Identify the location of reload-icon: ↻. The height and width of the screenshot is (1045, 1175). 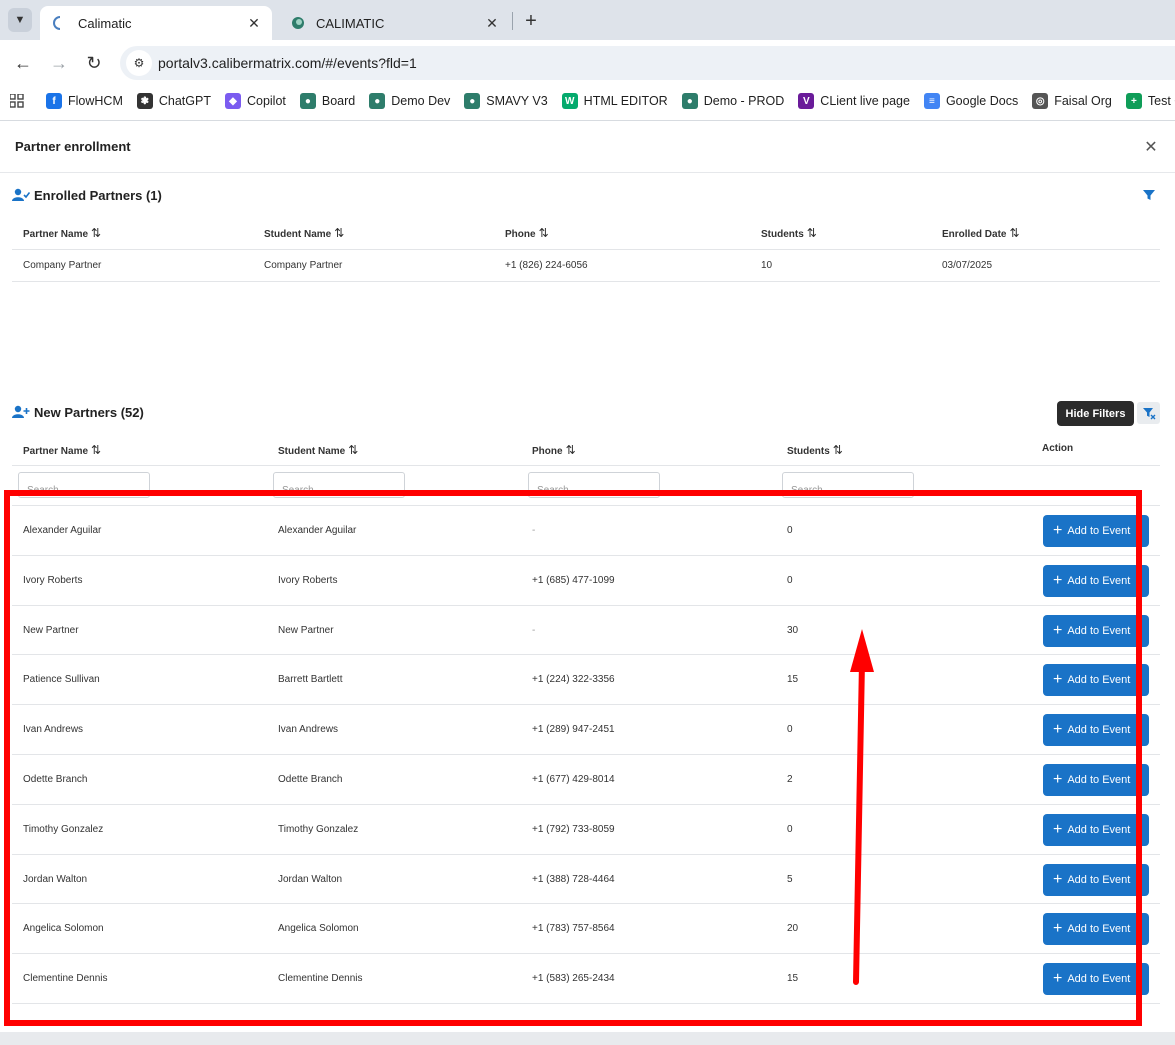
(94, 63).